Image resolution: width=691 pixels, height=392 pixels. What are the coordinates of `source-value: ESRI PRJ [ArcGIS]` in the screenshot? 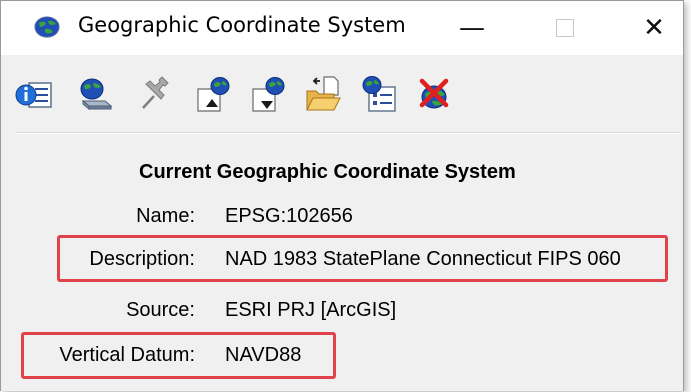 It's located at (311, 310).